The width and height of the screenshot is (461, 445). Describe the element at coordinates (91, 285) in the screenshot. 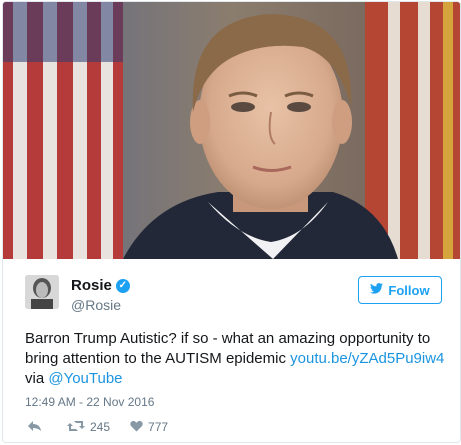

I see `user-display-name: Rosie` at that location.